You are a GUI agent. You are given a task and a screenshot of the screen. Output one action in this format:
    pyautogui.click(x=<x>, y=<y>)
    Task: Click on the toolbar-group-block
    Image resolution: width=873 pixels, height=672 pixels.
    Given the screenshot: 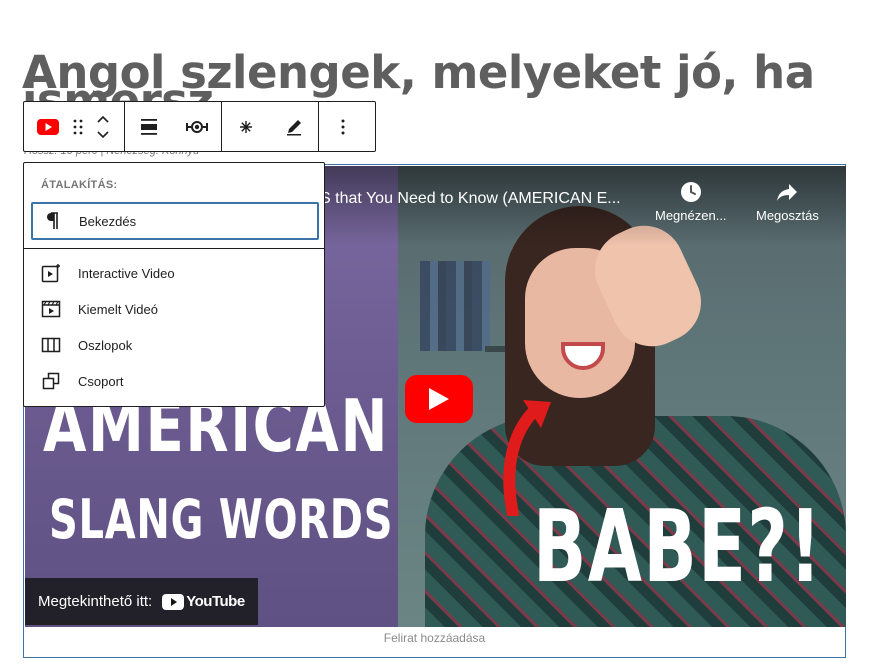 What is the action you would take?
    pyautogui.click(x=74, y=126)
    